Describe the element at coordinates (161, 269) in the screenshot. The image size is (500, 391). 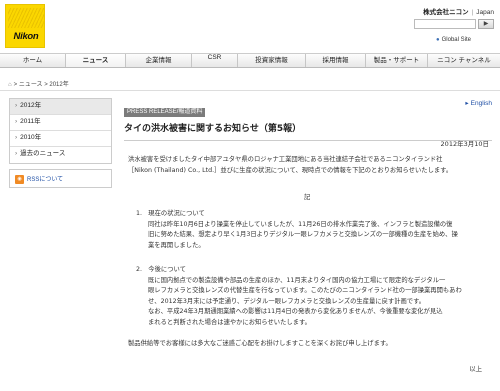
I see `section-heading: 2. 今後について` at that location.